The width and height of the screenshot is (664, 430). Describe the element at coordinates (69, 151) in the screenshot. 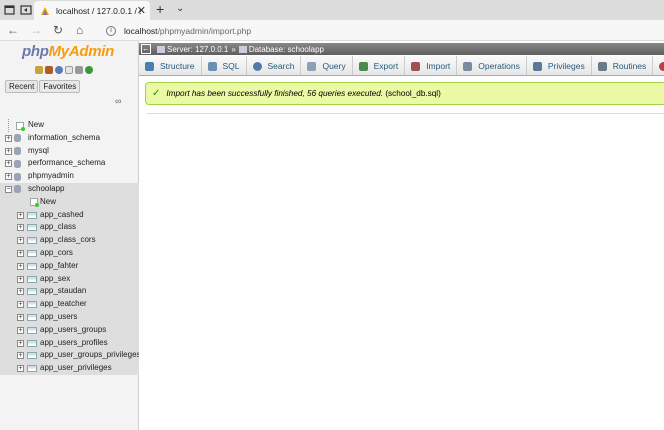

I see `tree-db-mysql: + mysql` at that location.